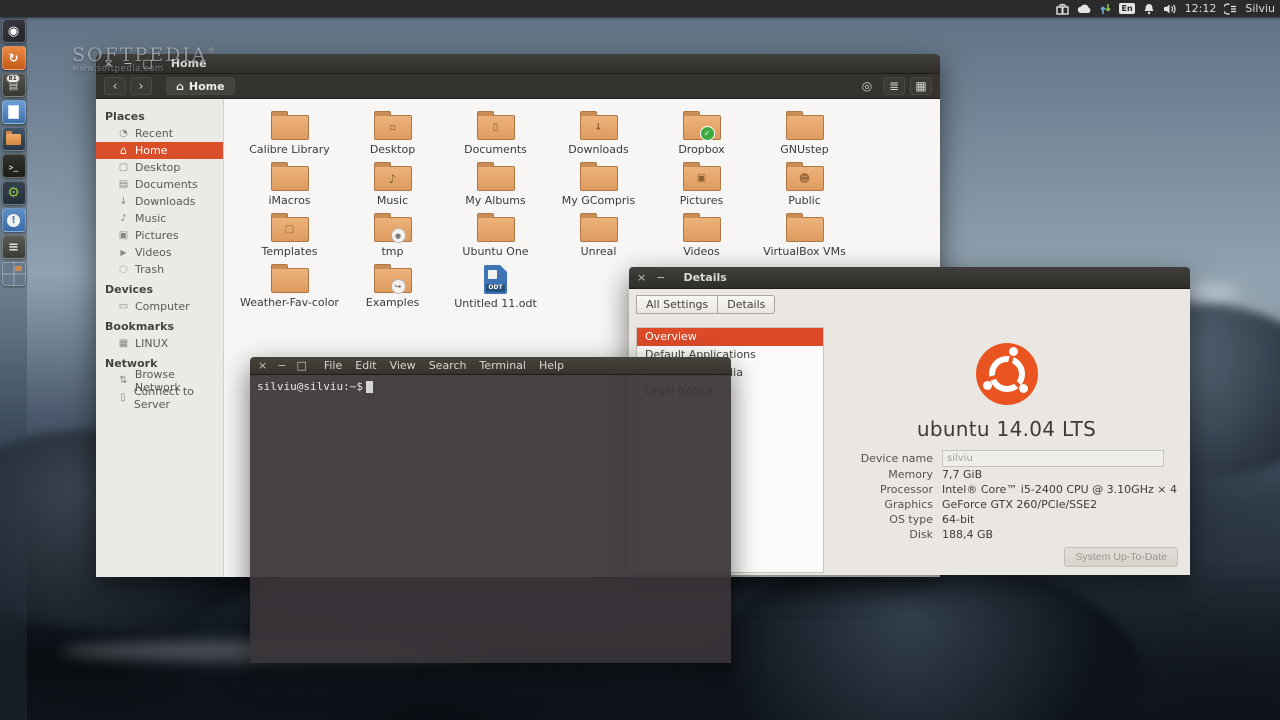  I want to click on file-manager-titlebar: × − □ Home, so click(518, 64).